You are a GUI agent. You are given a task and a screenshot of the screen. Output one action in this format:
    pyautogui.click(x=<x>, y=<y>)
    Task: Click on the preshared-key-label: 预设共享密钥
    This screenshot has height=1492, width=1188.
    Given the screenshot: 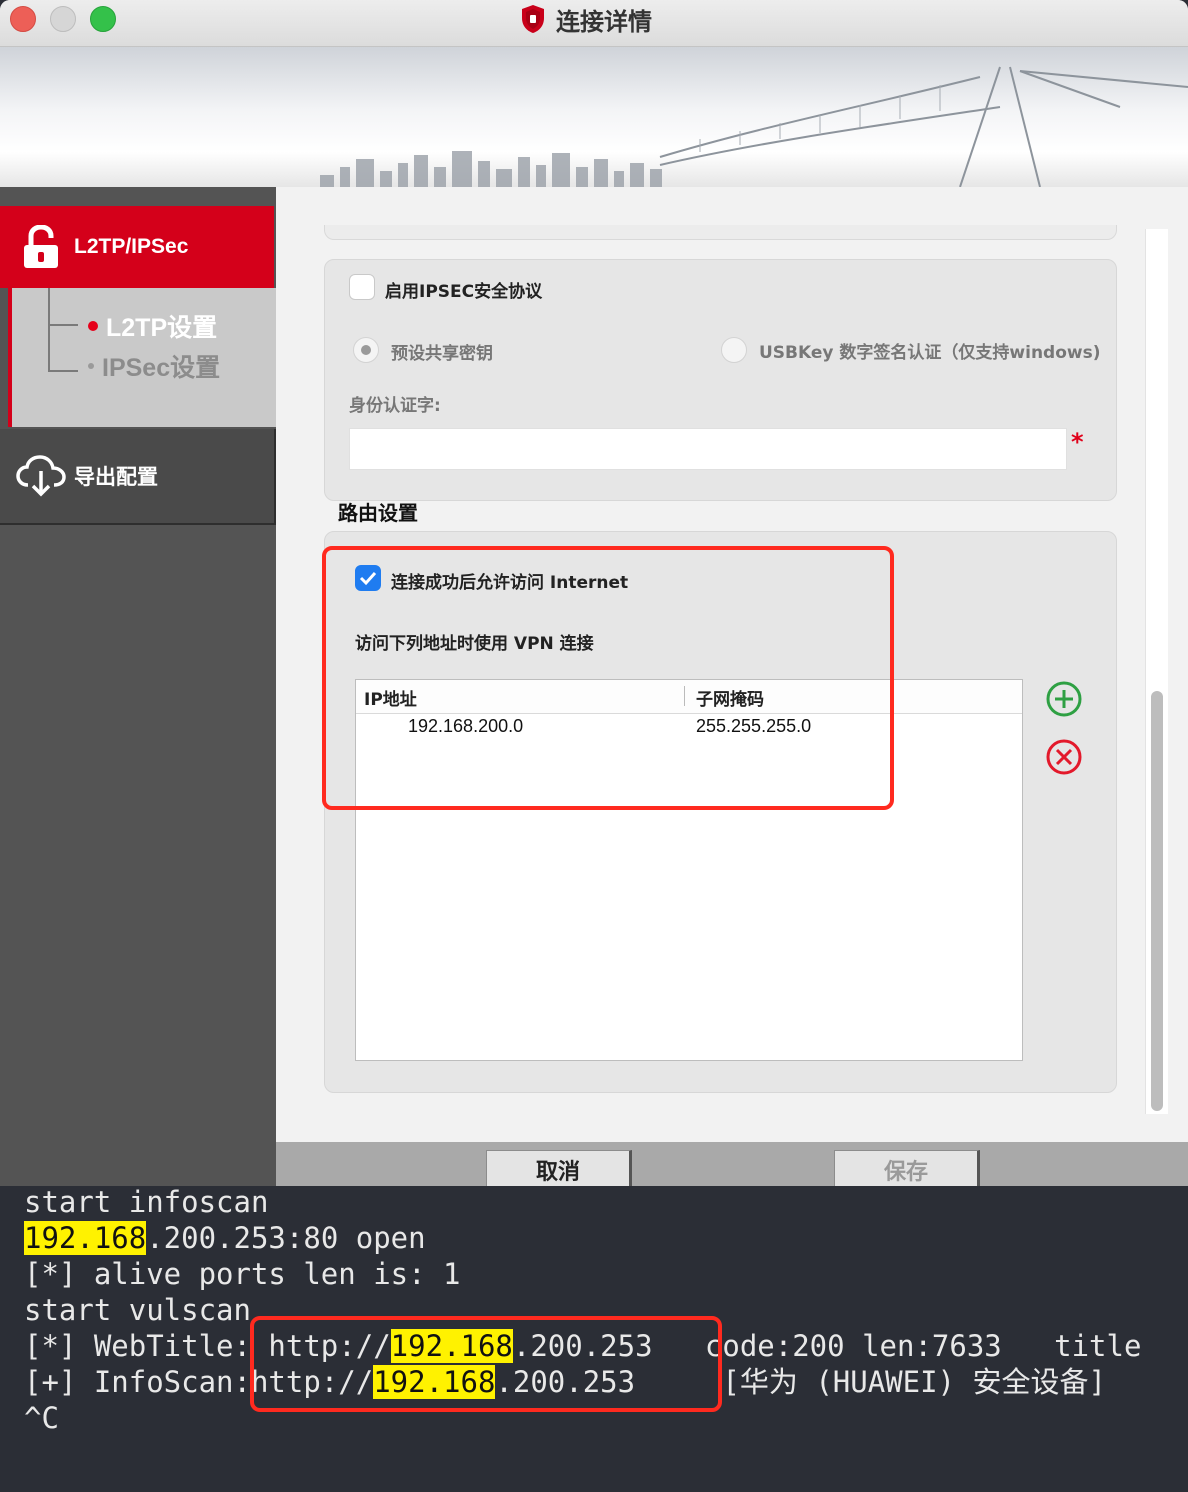 What is the action you would take?
    pyautogui.click(x=442, y=354)
    